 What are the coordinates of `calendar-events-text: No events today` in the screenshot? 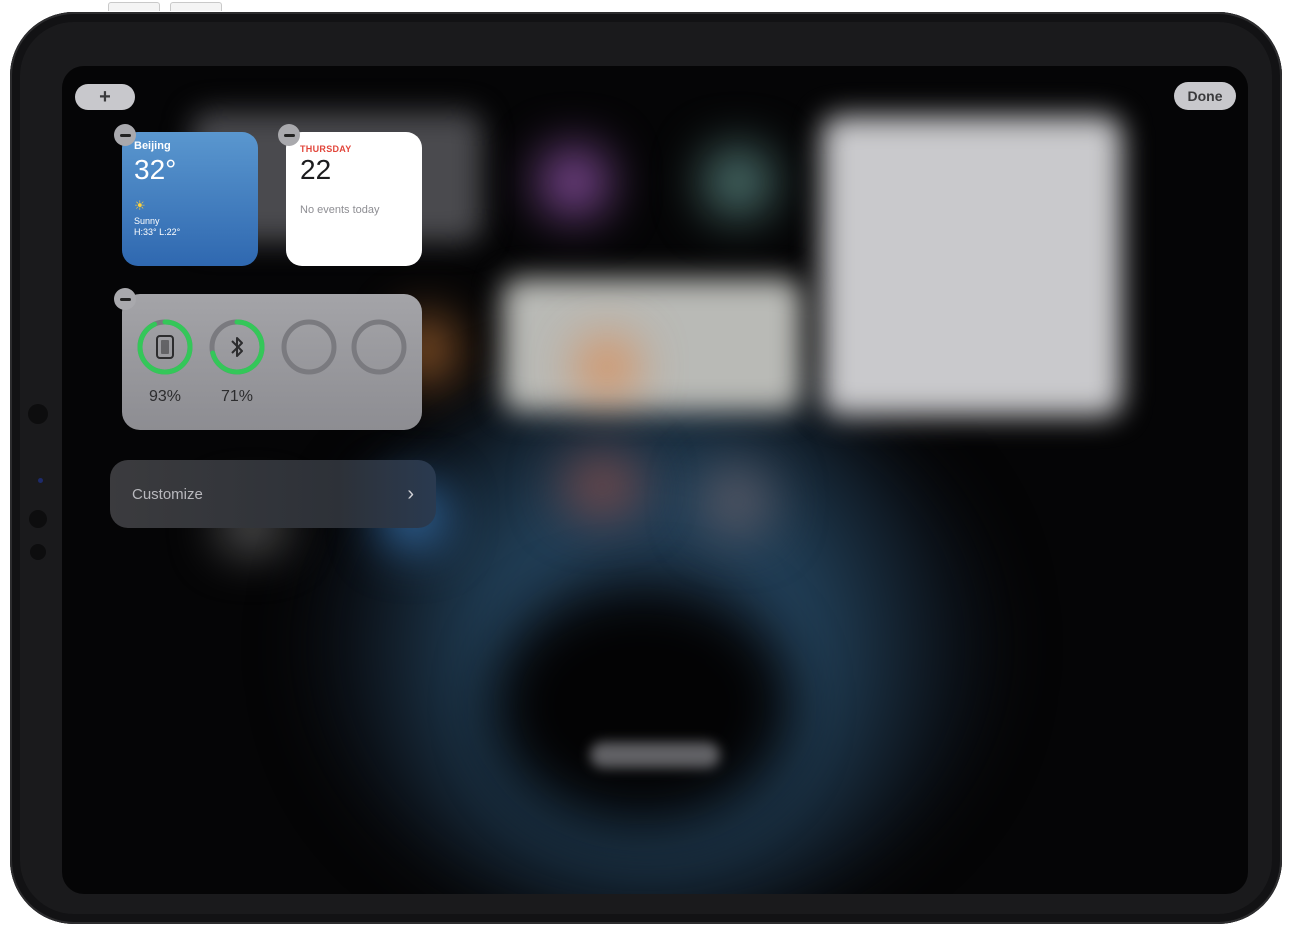 It's located at (340, 210).